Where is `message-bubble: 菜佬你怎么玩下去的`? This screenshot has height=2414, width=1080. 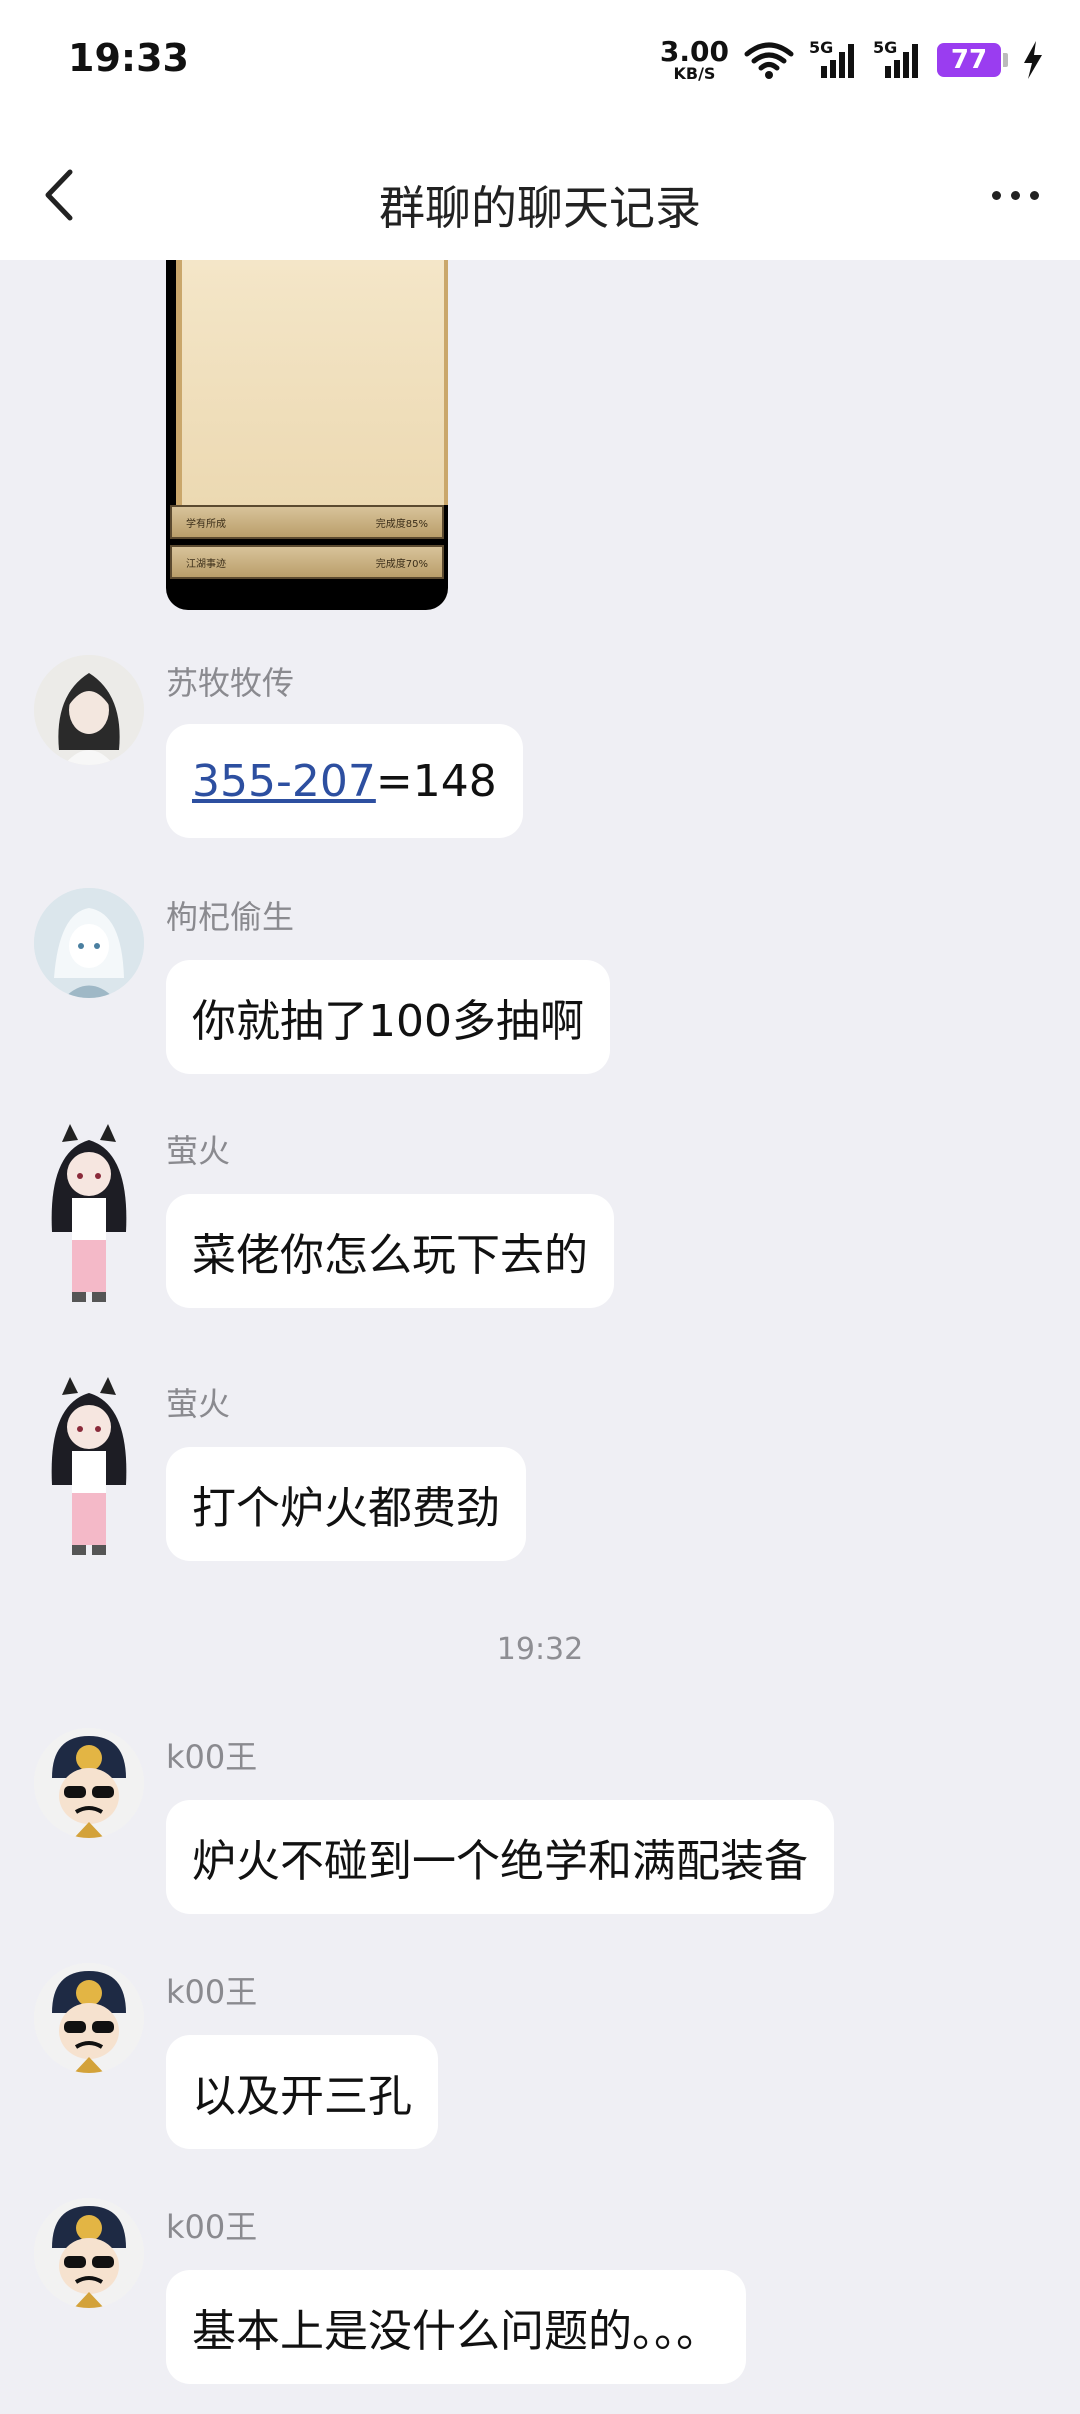 message-bubble: 菜佬你怎么玩下去的 is located at coordinates (390, 1251).